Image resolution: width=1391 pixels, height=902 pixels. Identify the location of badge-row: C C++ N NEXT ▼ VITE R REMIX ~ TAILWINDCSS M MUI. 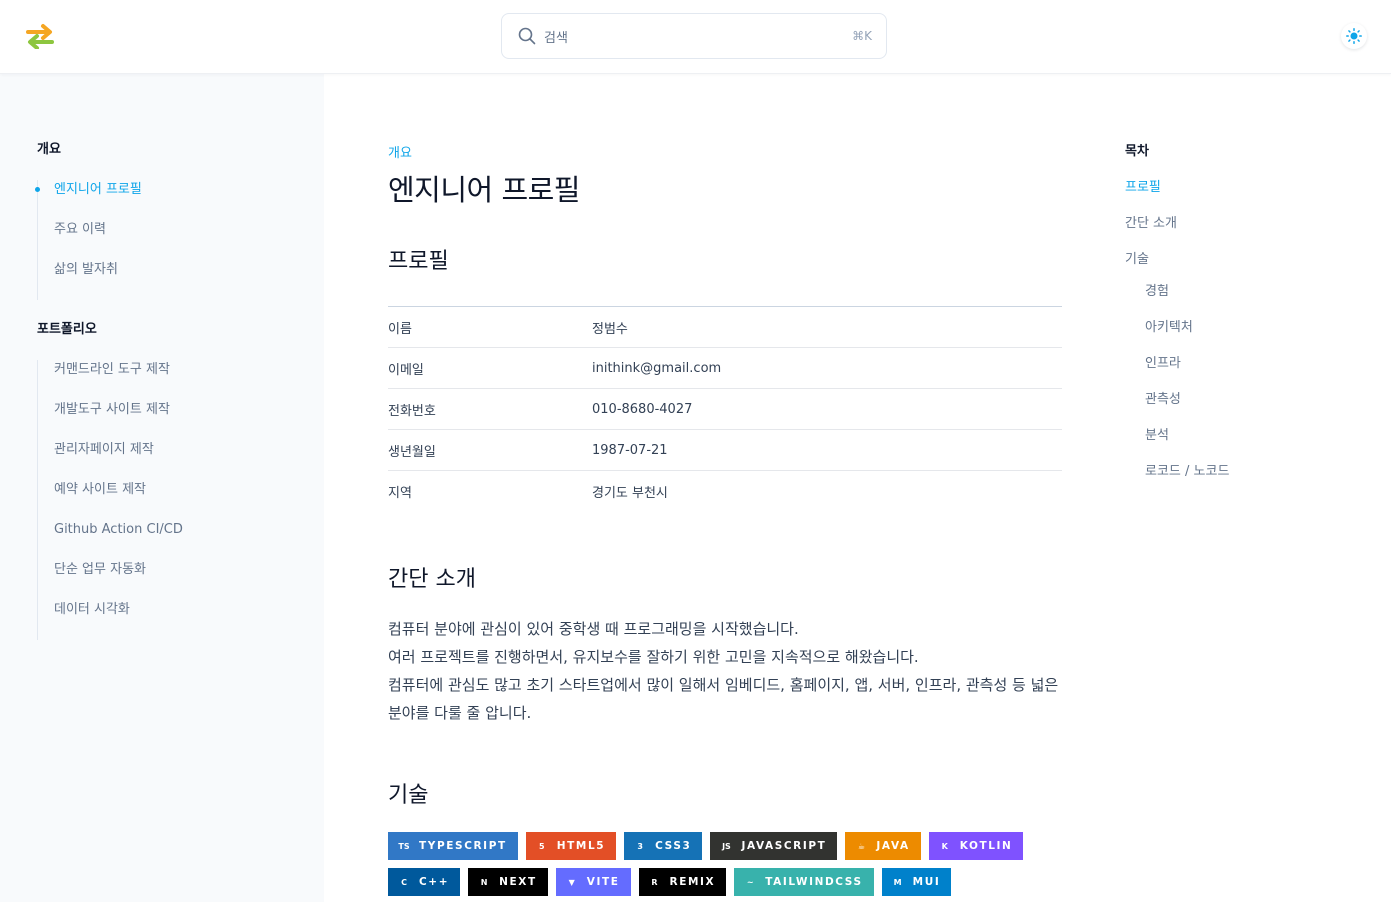
(725, 882).